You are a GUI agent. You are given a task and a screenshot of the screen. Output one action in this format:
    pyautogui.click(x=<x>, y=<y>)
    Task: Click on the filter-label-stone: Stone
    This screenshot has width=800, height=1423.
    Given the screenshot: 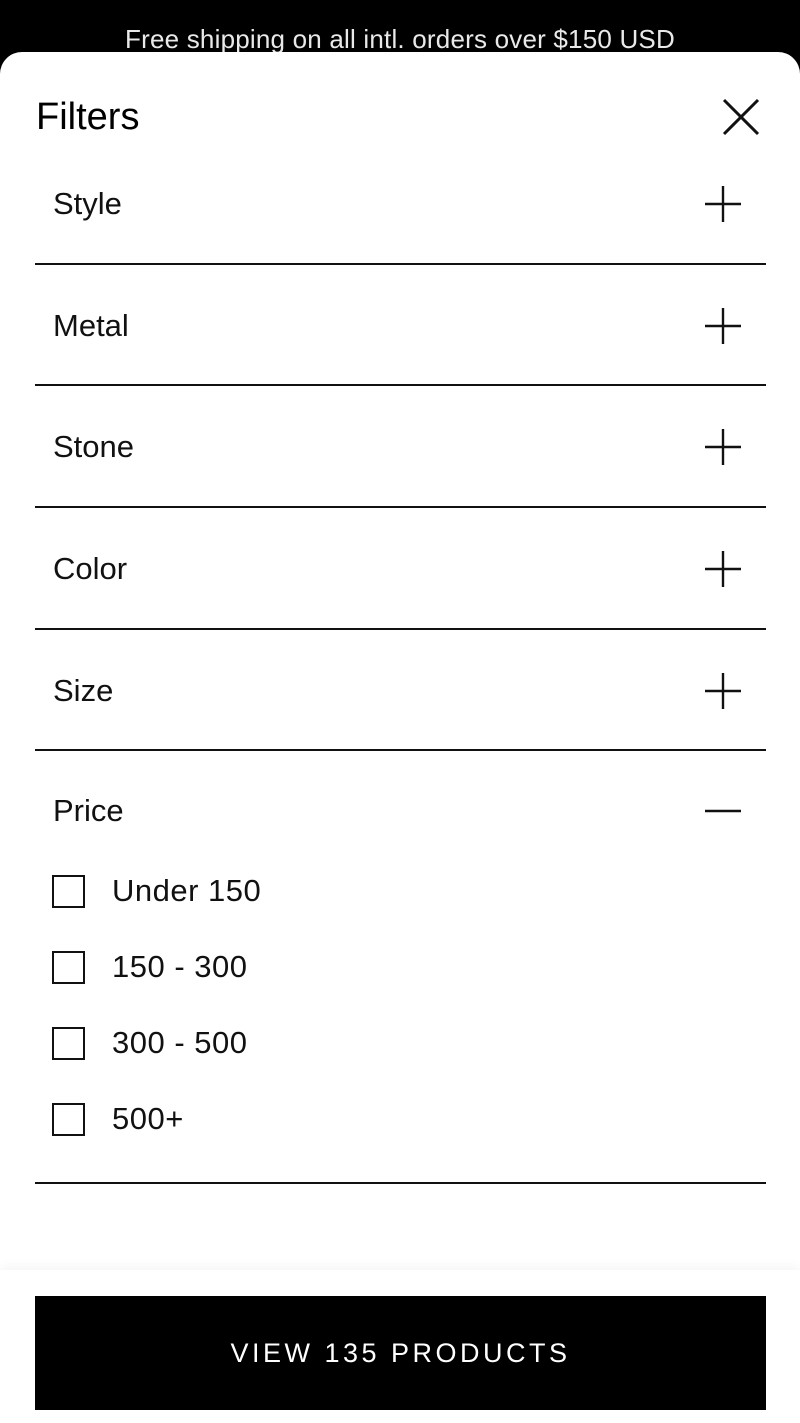 What is the action you would take?
    pyautogui.click(x=94, y=446)
    